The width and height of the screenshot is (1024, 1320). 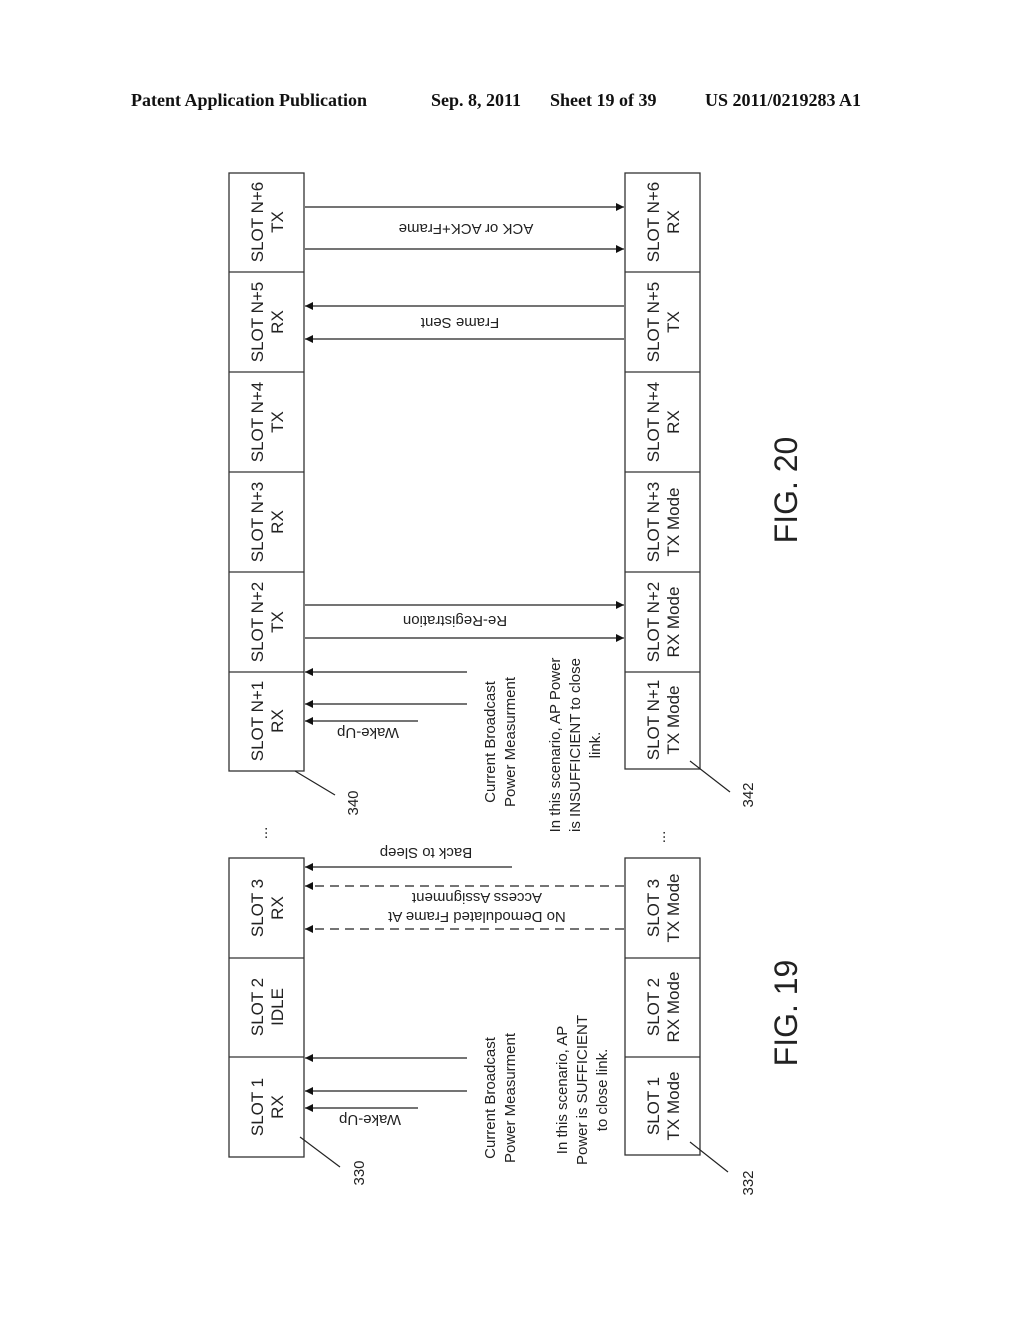 What do you see at coordinates (368, 732) in the screenshot?
I see `fig20-wakeup-label: Wake-Up` at bounding box center [368, 732].